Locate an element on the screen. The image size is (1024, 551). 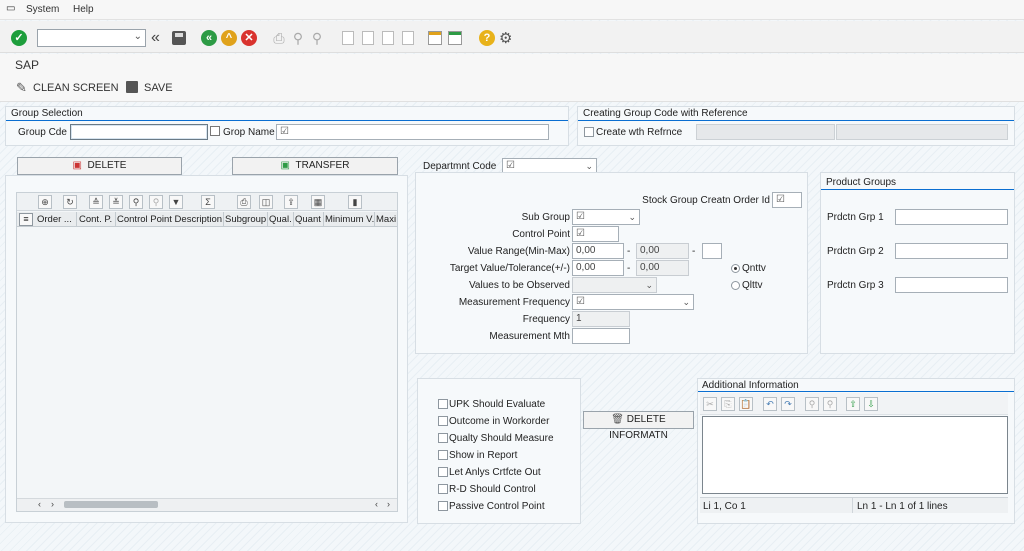
outcome-checkbox is located at coordinates (443, 421).